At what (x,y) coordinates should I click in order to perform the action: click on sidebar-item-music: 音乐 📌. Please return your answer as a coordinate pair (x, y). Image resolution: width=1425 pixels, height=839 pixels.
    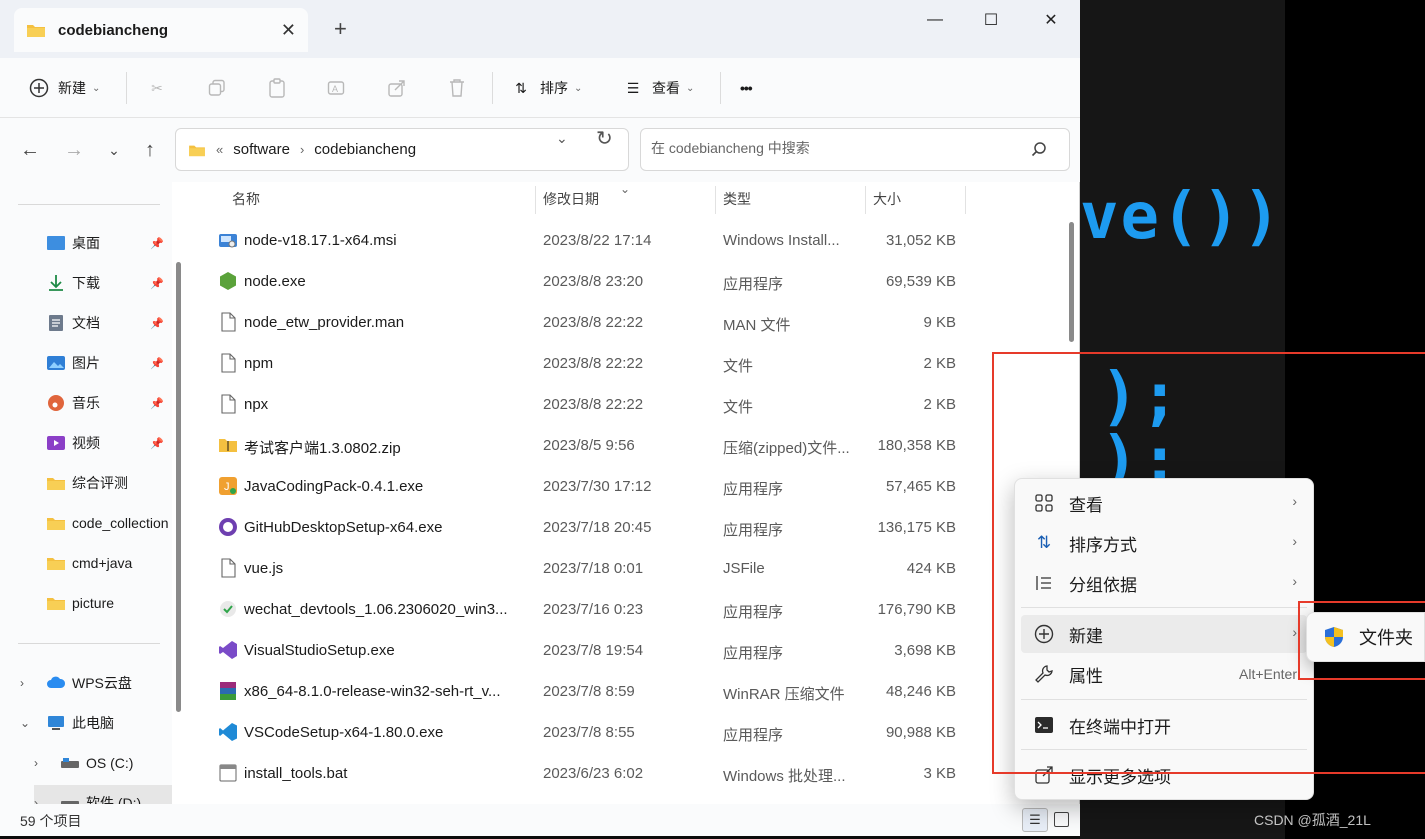
    Looking at the image, I should click on (94, 403).